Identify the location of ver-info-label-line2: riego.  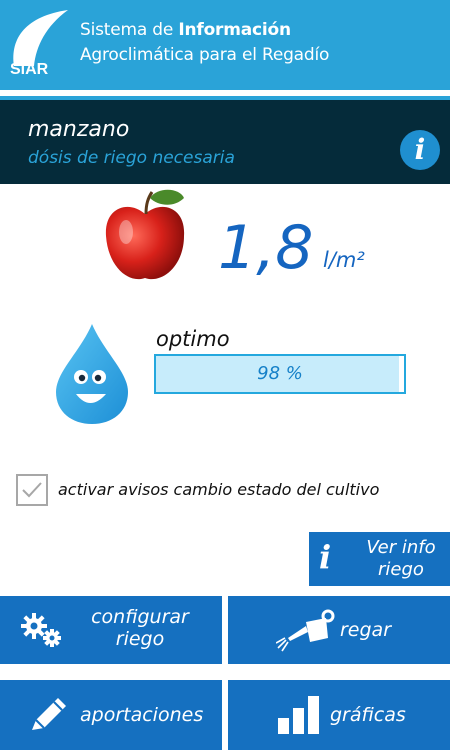
(401, 569).